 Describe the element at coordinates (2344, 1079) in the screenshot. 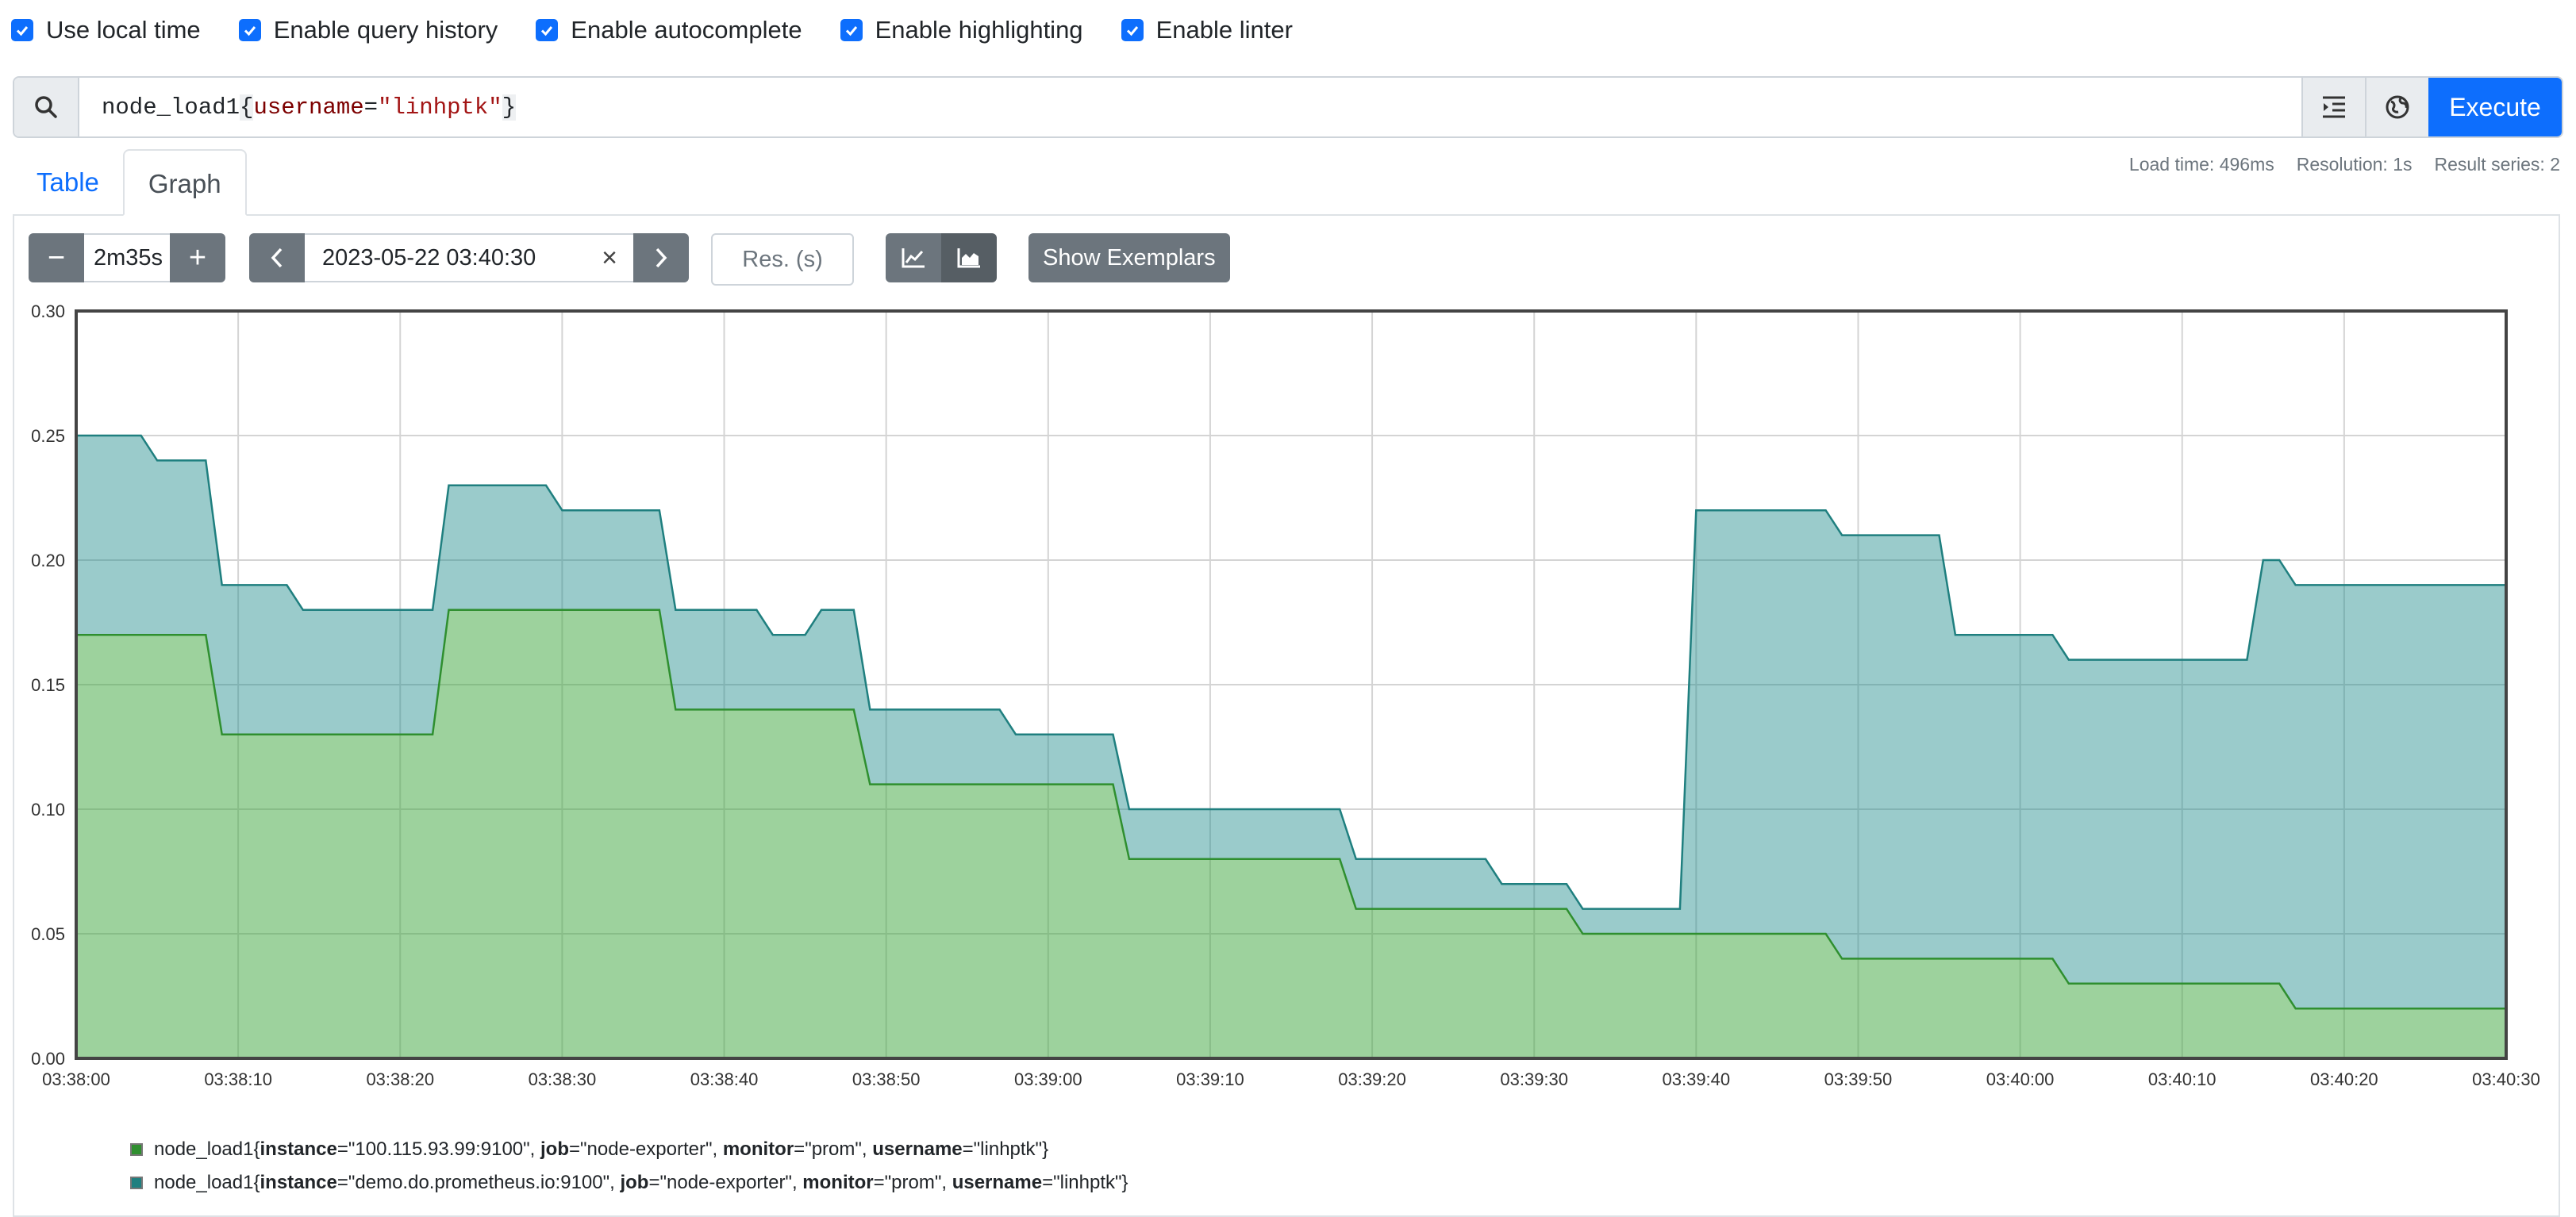

I see `x-tick-label: 03:40:20` at that location.